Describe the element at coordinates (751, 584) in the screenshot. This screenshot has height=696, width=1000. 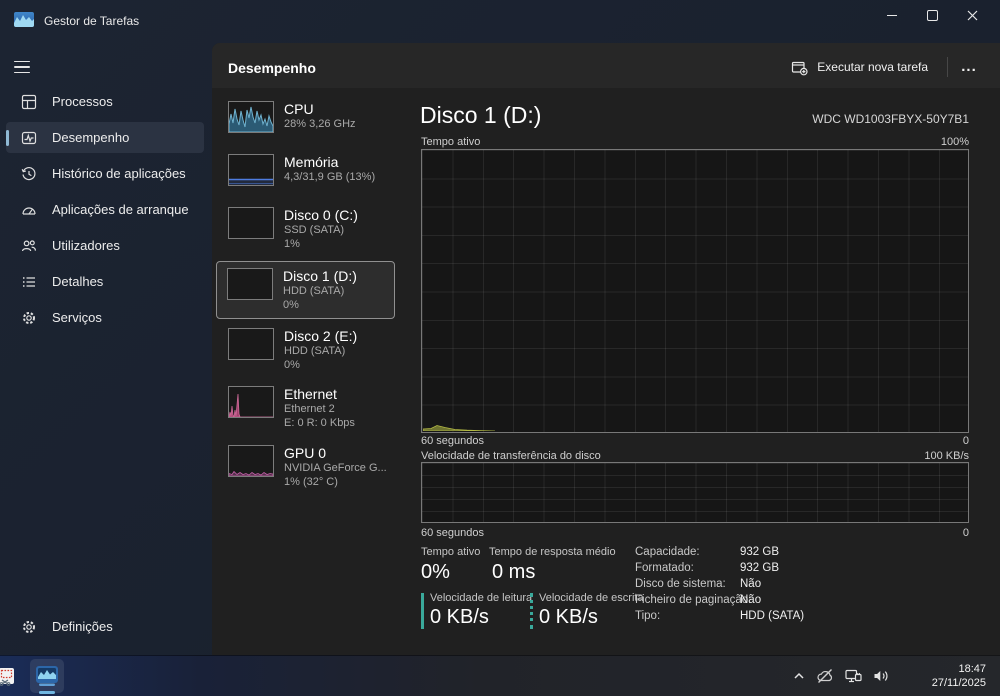
I see `system-disk-value: Não` at that location.